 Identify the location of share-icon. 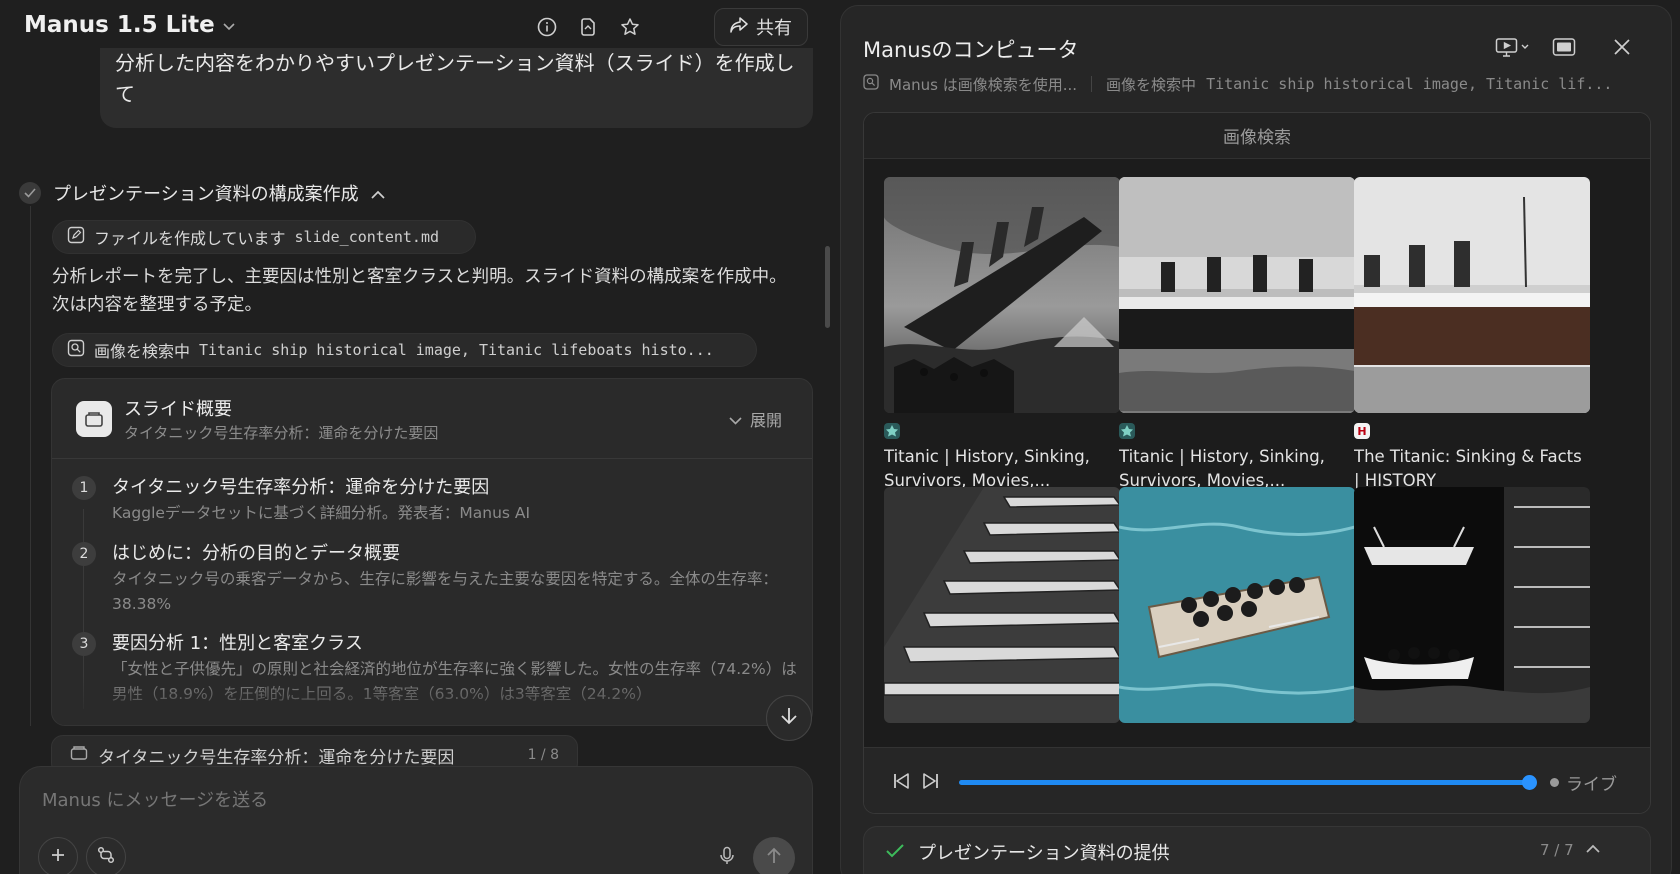
(739, 27).